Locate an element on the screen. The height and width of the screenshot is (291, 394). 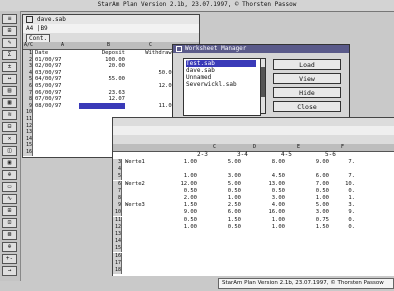
table-cell: 4.50 is located at coordinates (267, 176).